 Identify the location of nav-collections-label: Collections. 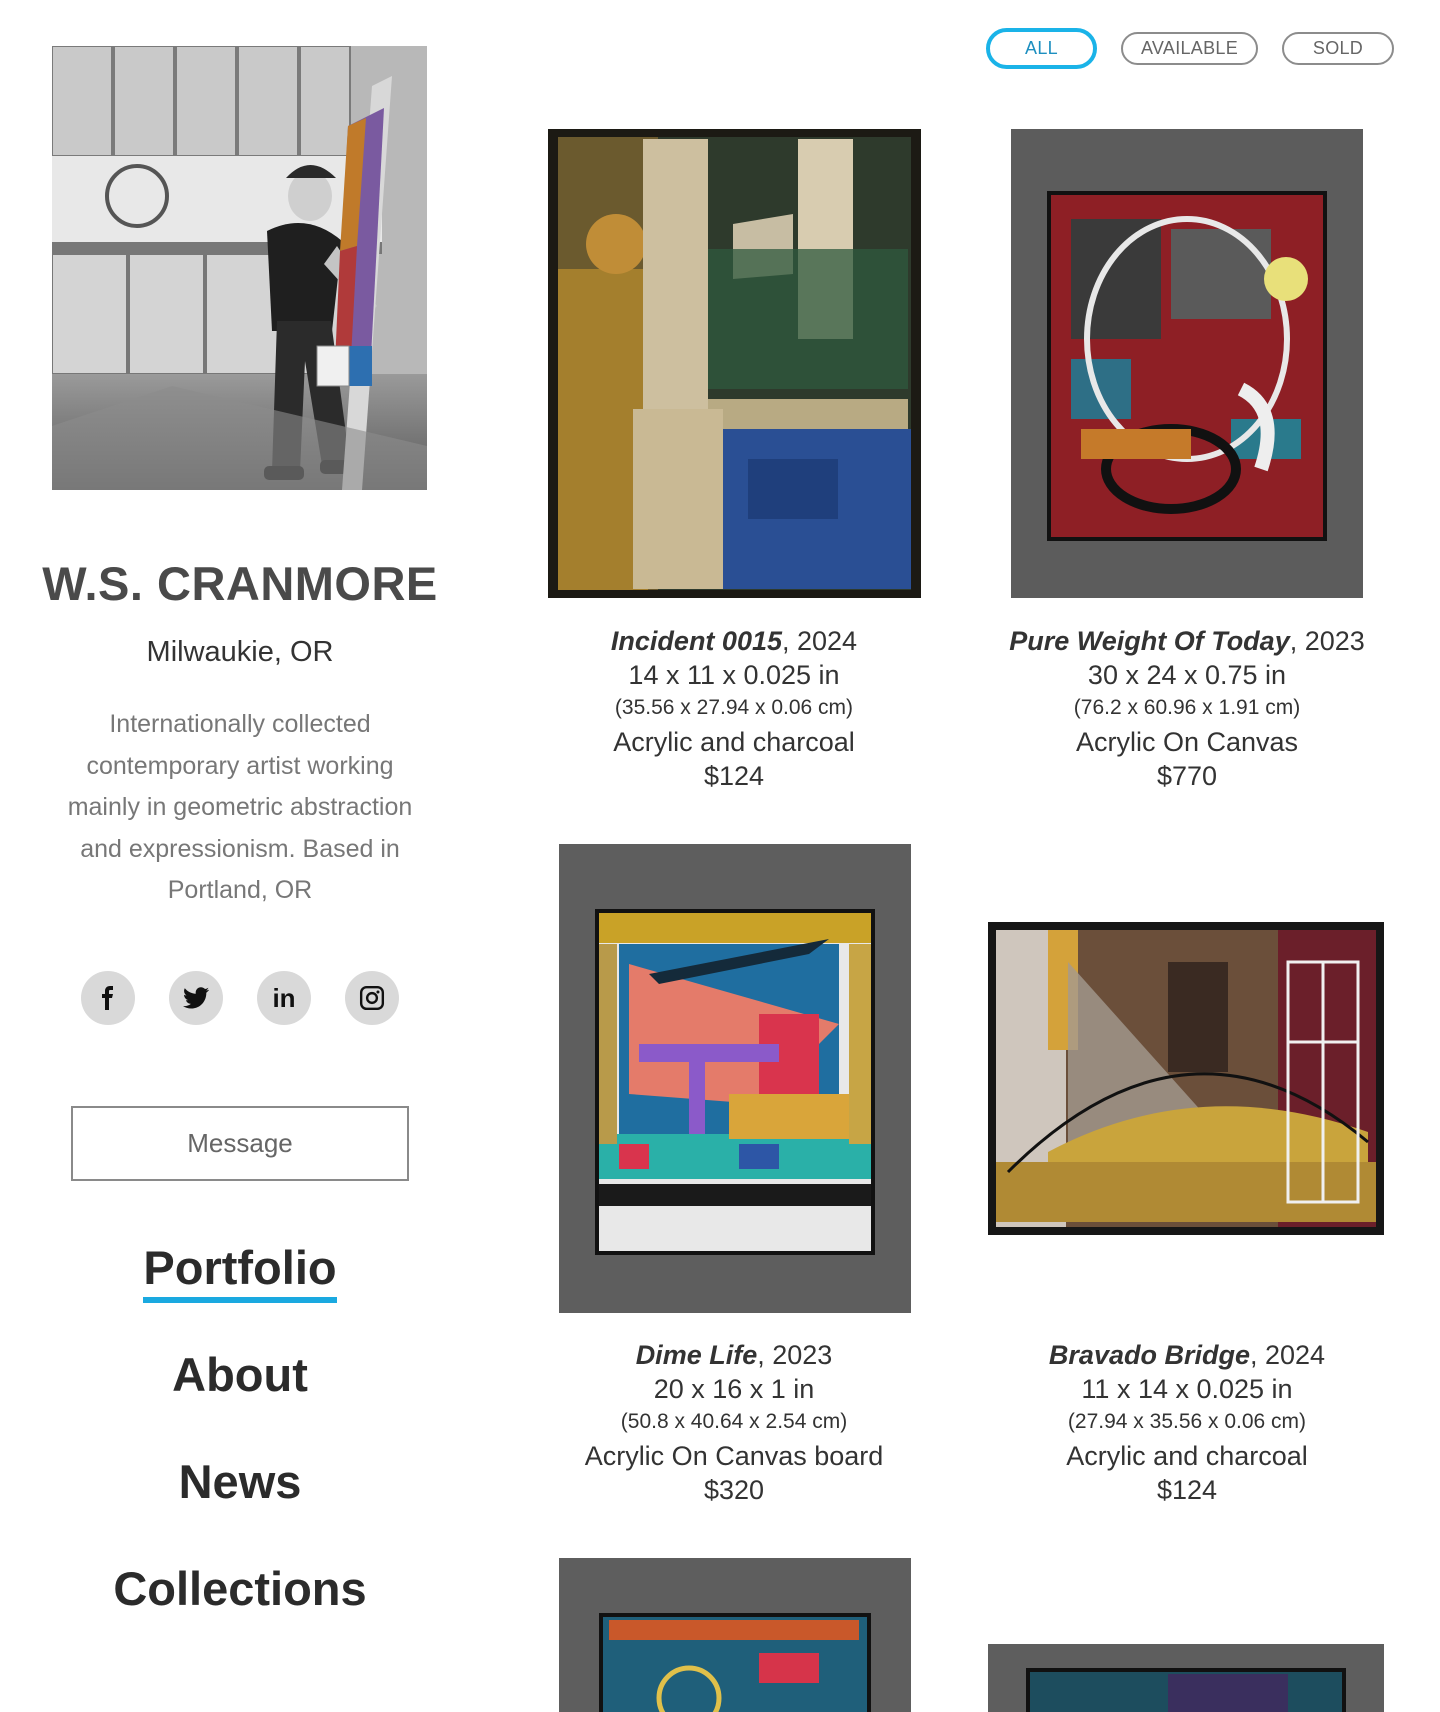
(240, 1588).